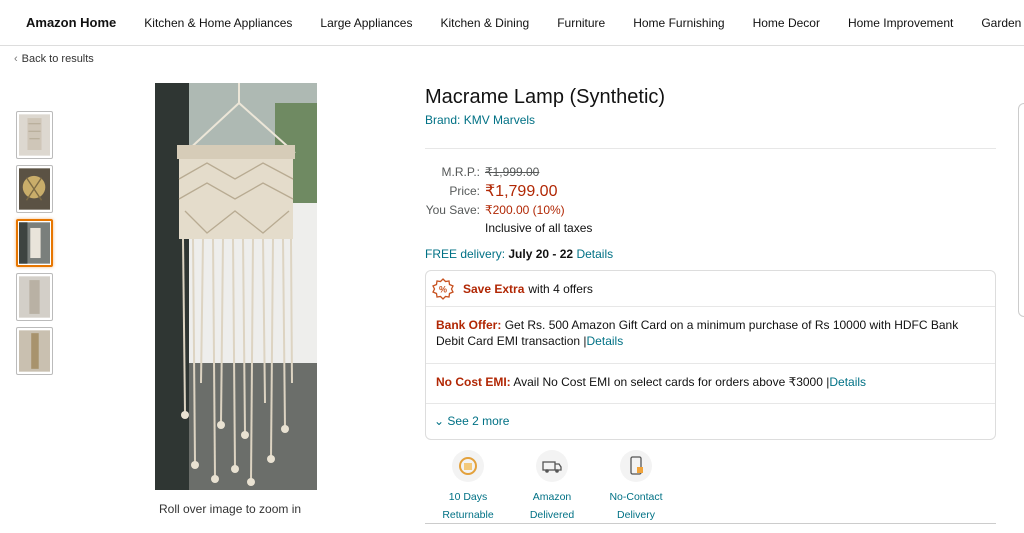 The width and height of the screenshot is (1024, 533). Describe the element at coordinates (560, 288) in the screenshot. I see `offer-count: with 4 offers` at that location.